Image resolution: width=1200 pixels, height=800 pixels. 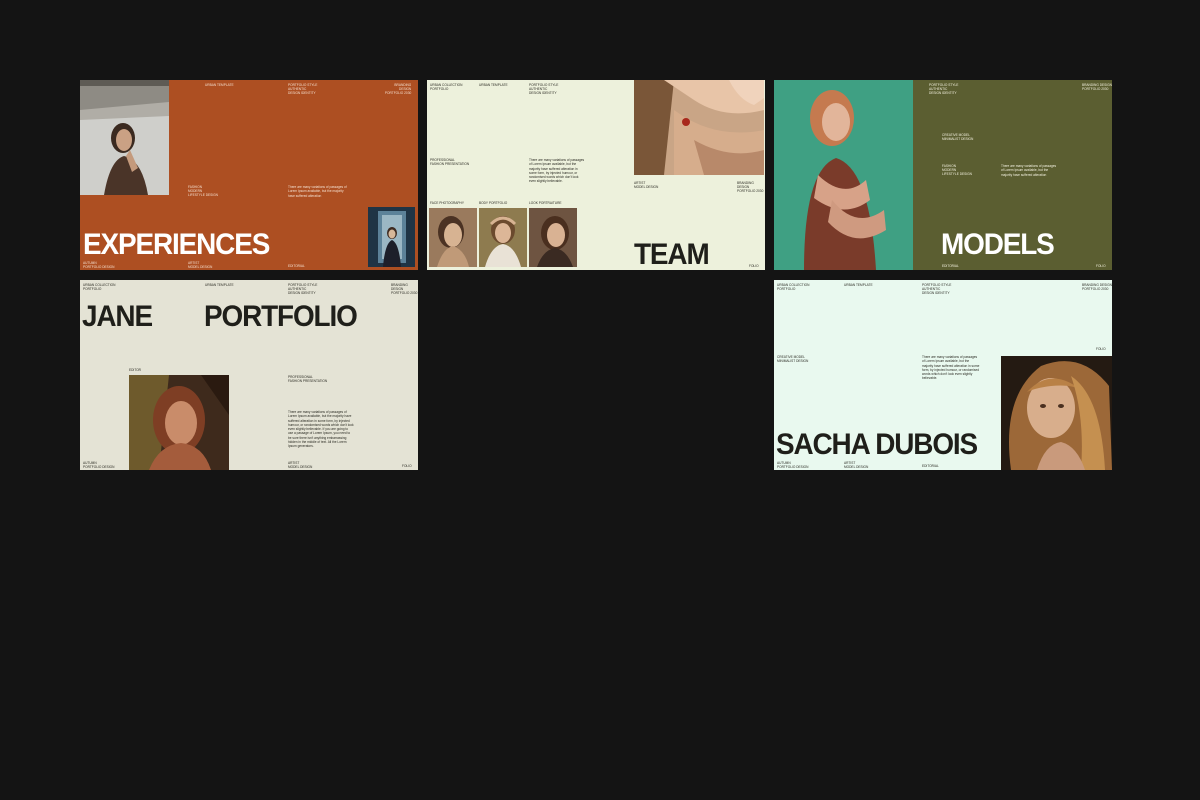 What do you see at coordinates (447, 203) in the screenshot?
I see `photo-caption-1: FACE PHOTOGRAPHY` at bounding box center [447, 203].